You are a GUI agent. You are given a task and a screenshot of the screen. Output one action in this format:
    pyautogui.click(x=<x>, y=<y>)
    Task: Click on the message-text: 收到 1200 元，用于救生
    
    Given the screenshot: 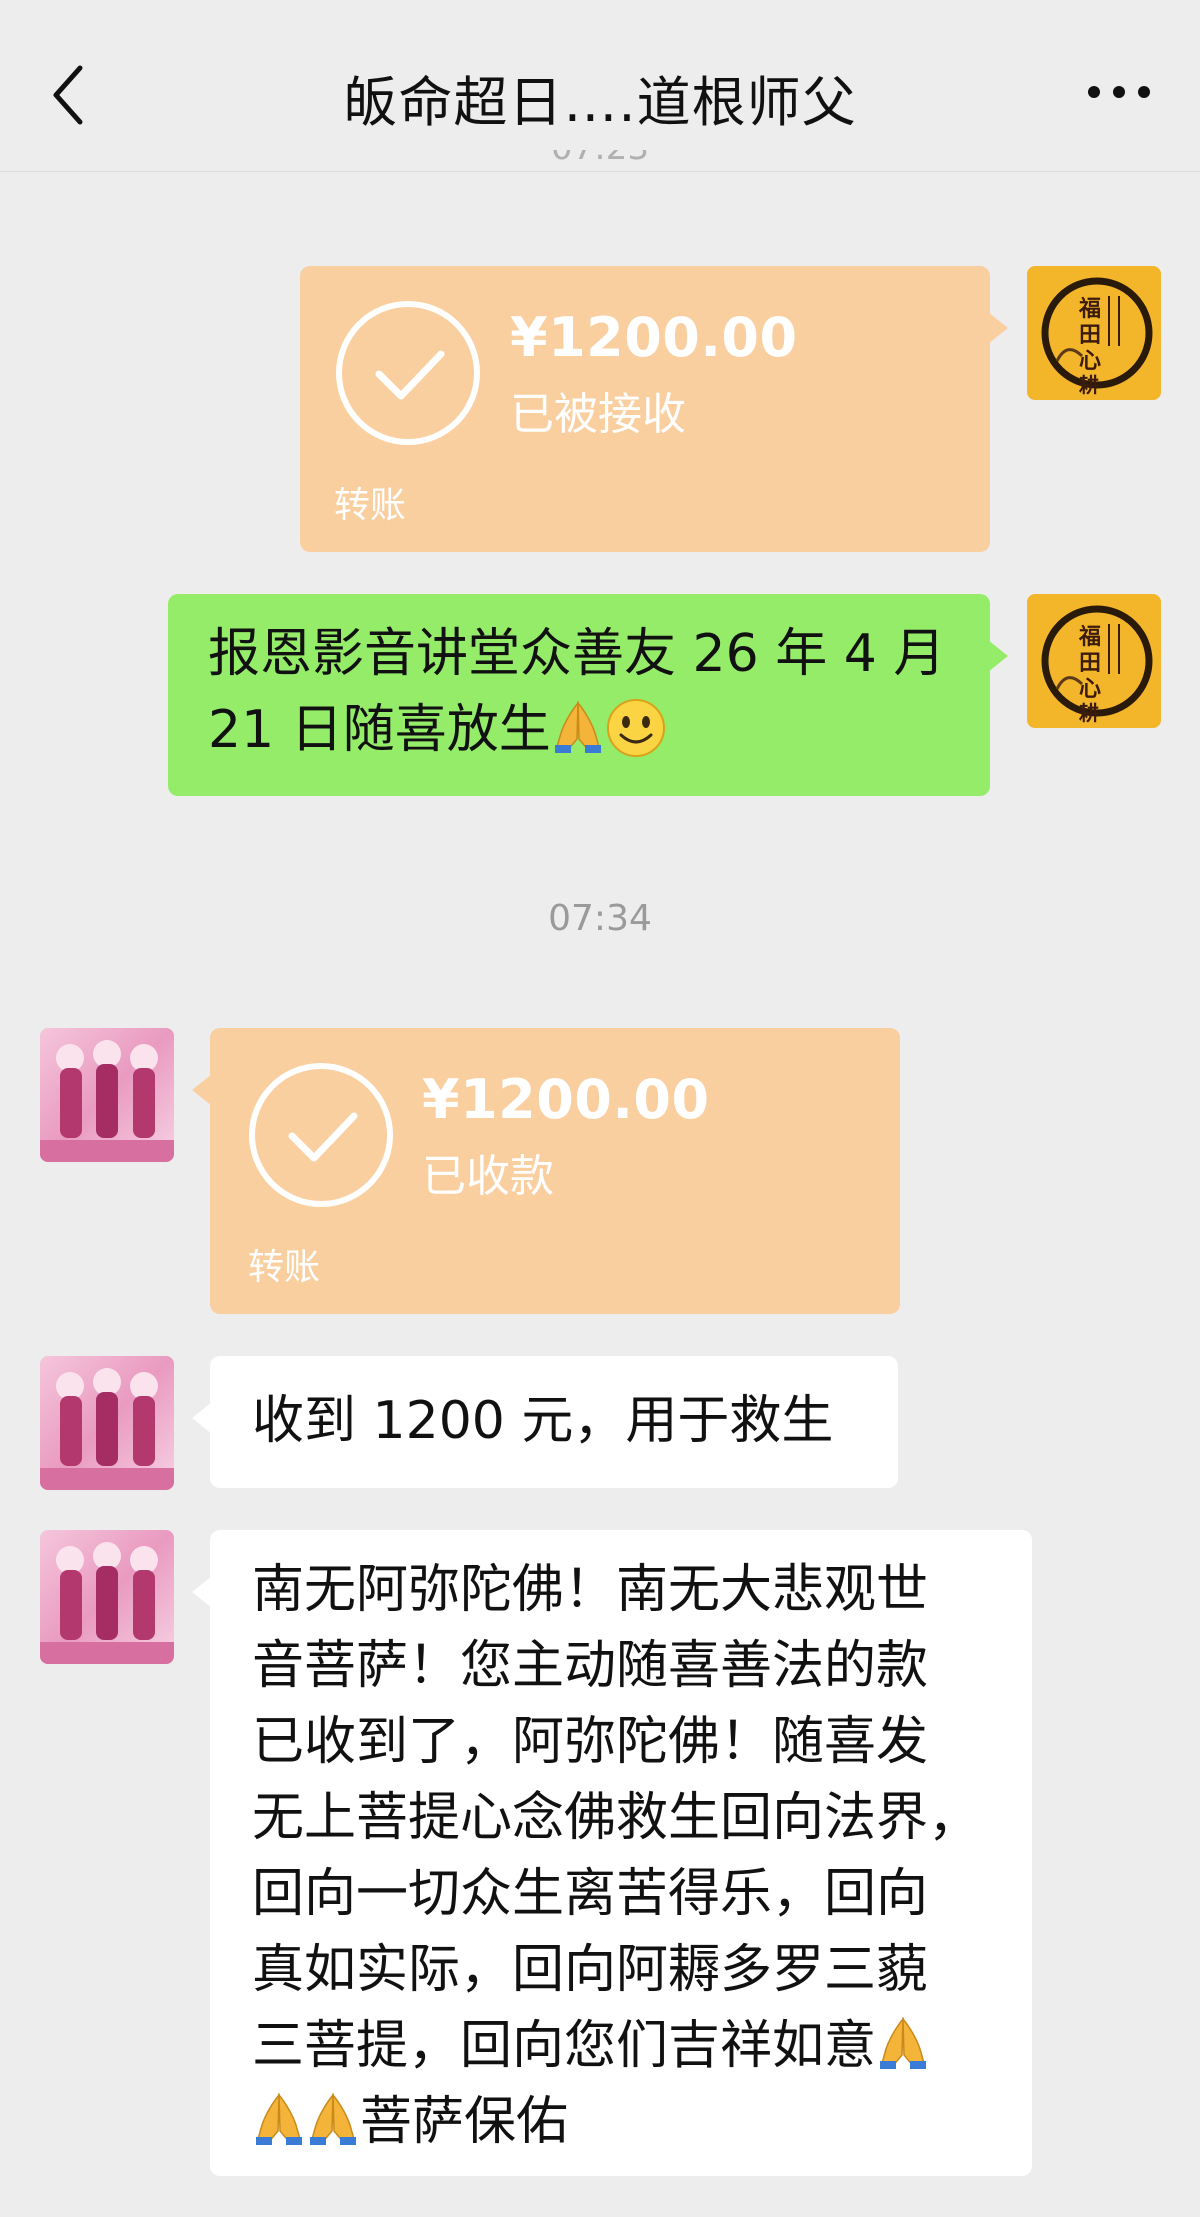 What is the action you would take?
    pyautogui.click(x=543, y=1421)
    